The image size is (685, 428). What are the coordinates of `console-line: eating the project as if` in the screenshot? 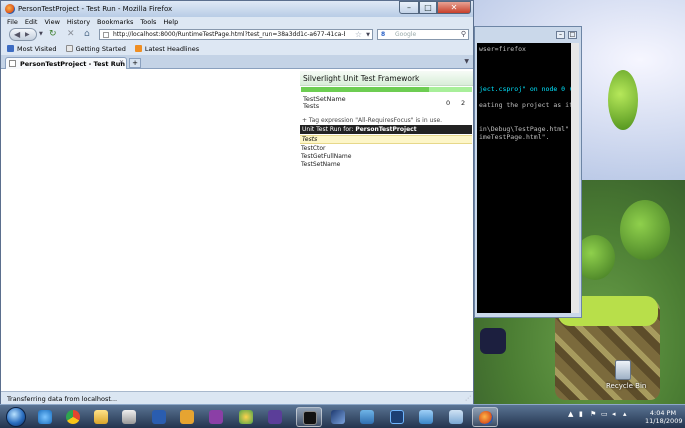 It's located at (525, 105).